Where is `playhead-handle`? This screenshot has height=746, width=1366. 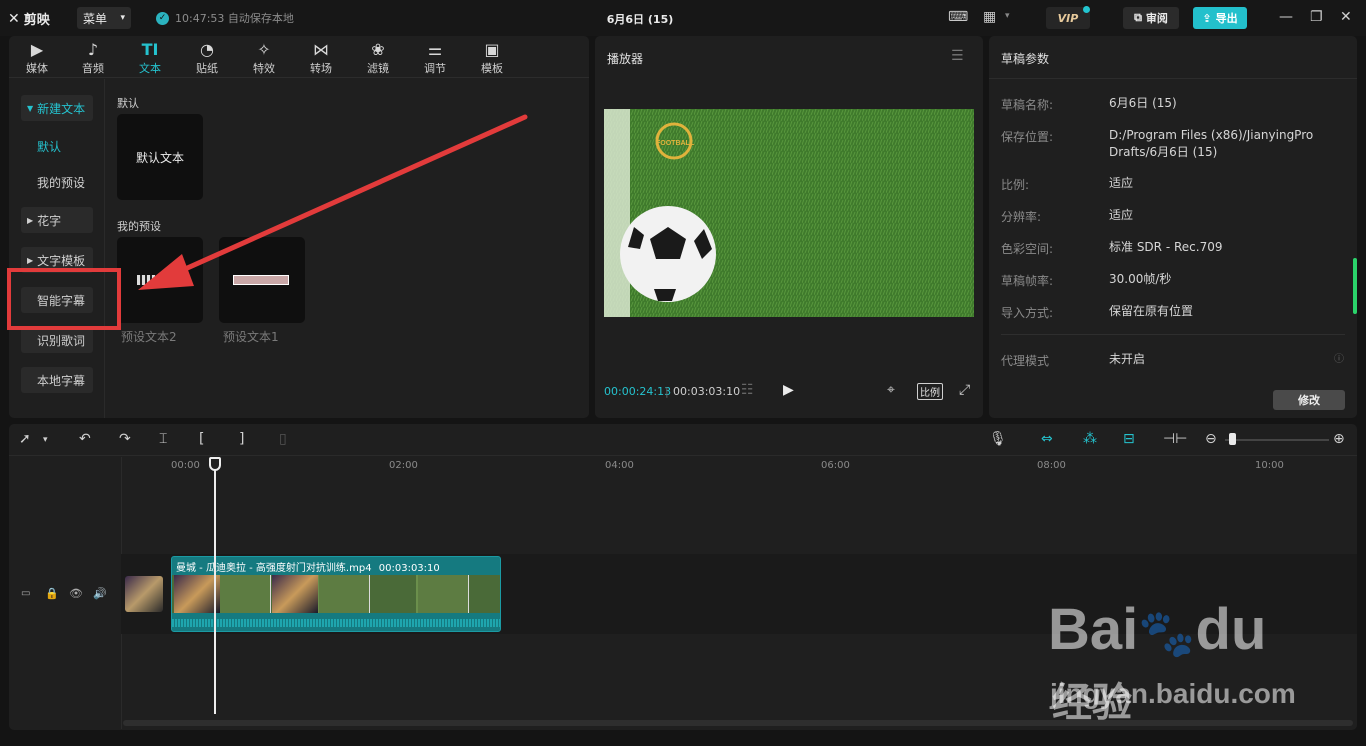 playhead-handle is located at coordinates (215, 464).